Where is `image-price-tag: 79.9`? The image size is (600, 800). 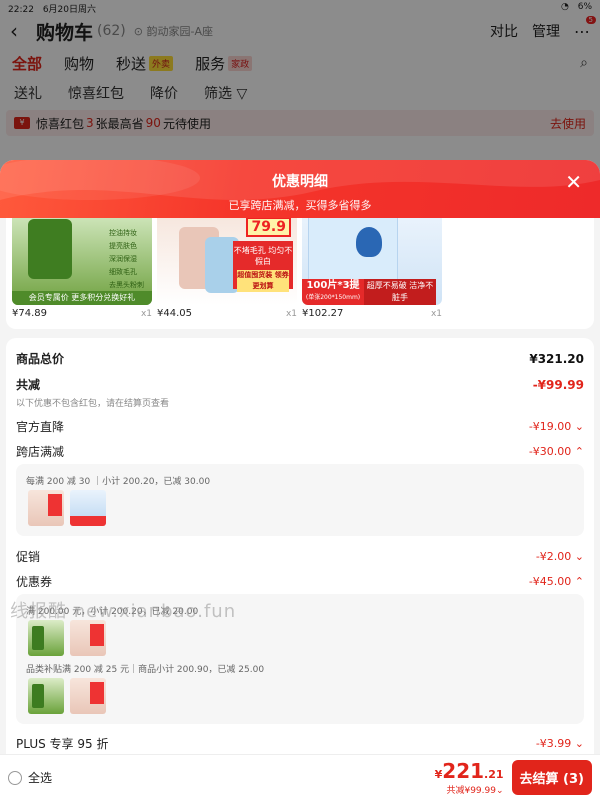
image-price-tag: 79.9 is located at coordinates (268, 227).